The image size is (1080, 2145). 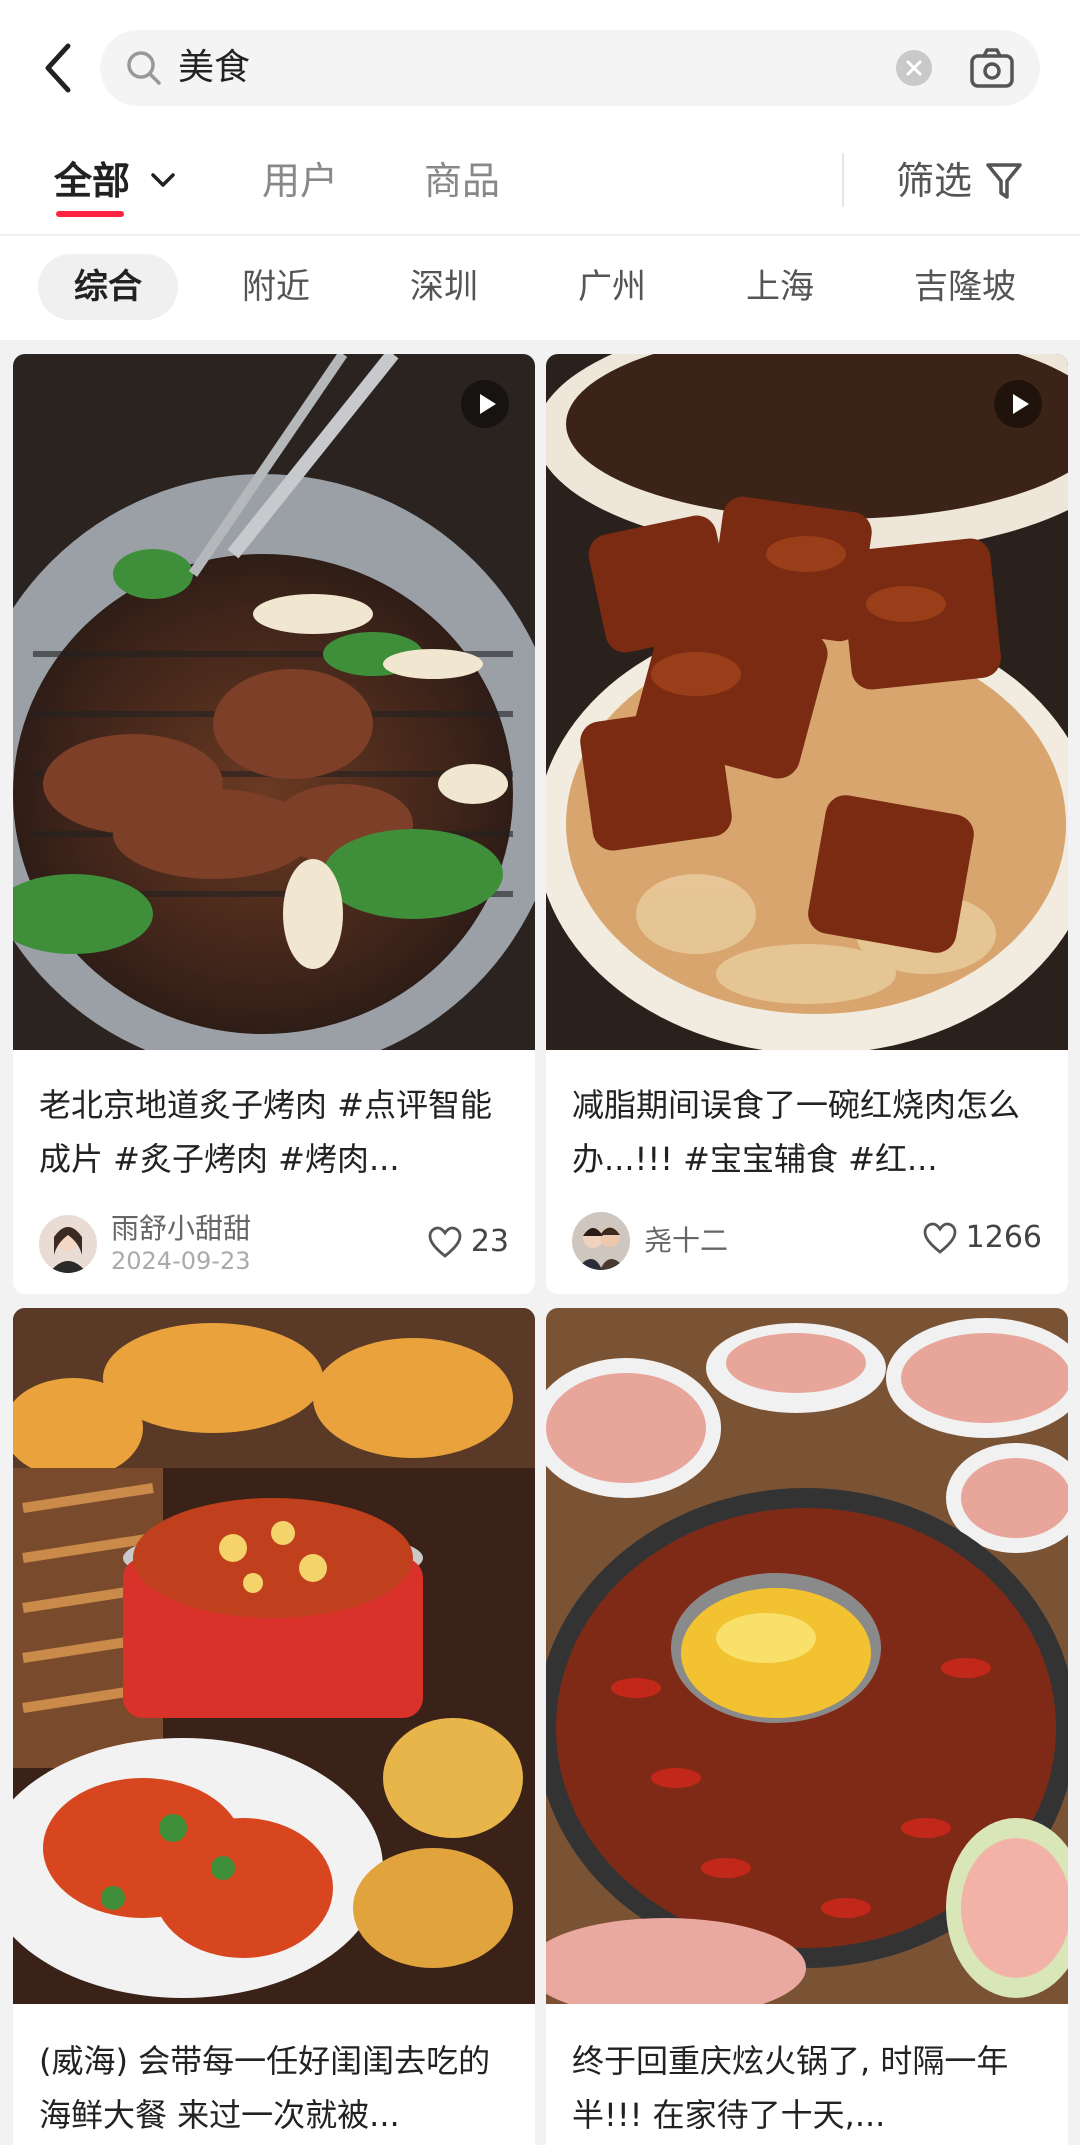 I want to click on post-date: 2024-09-23, so click(x=181, y=1261).